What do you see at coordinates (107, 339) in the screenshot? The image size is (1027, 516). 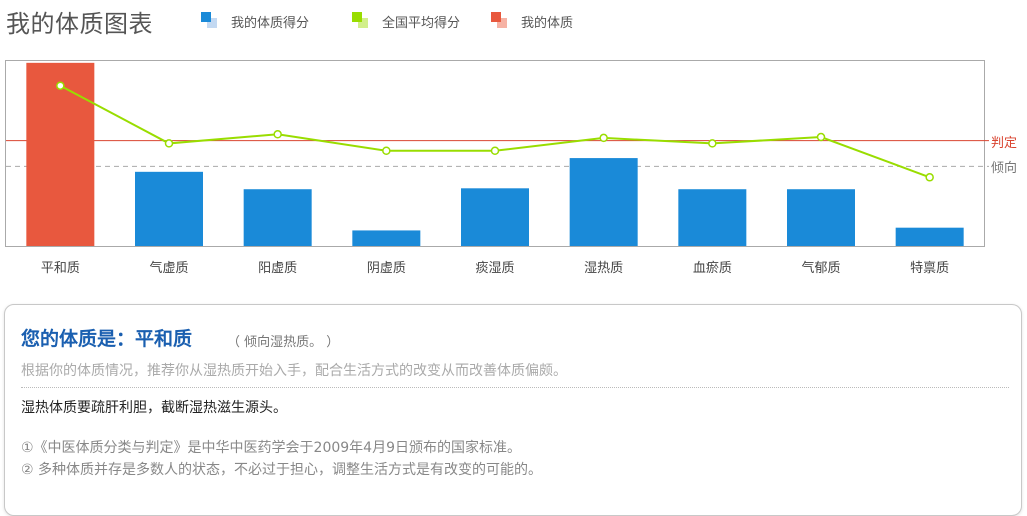 I see `result-heading: 您的体质是：平和质` at bounding box center [107, 339].